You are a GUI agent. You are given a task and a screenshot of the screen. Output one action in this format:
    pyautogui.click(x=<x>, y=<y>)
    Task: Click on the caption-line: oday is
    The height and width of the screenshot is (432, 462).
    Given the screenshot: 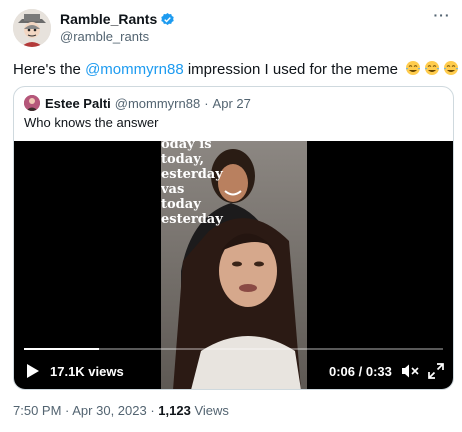 What is the action you would take?
    pyautogui.click(x=186, y=146)
    